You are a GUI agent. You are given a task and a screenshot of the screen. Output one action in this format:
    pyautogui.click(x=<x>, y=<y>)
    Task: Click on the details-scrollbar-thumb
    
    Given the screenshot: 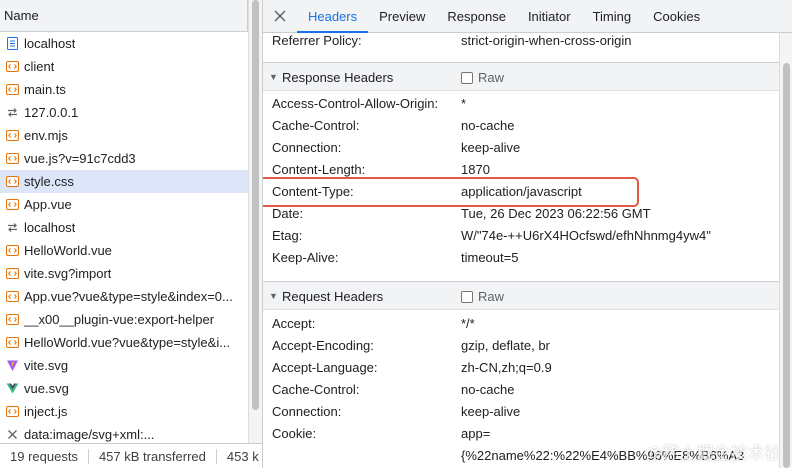 What is the action you would take?
    pyautogui.click(x=786, y=265)
    